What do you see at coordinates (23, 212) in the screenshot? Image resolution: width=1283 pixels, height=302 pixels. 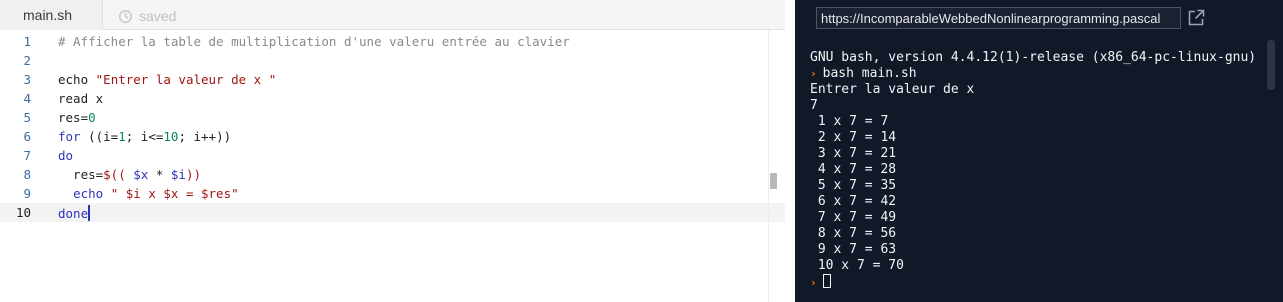 I see `line-number: 10` at bounding box center [23, 212].